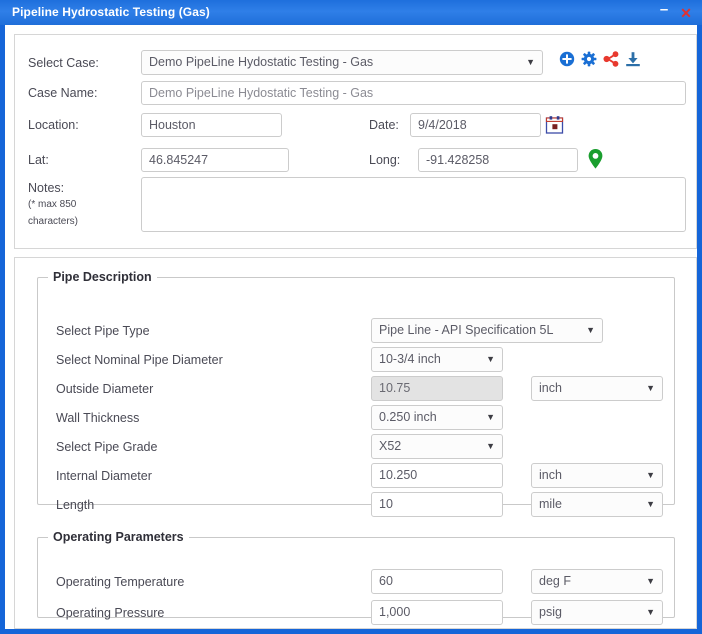 Image resolution: width=702 pixels, height=634 pixels. What do you see at coordinates (413, 93) in the screenshot?
I see `case-name-input: Demo PipeLine Hydostatic Testing - Gas` at bounding box center [413, 93].